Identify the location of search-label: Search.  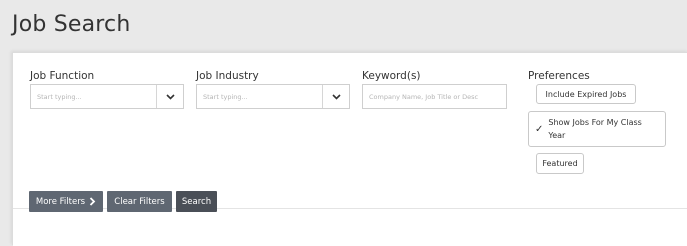
(196, 201).